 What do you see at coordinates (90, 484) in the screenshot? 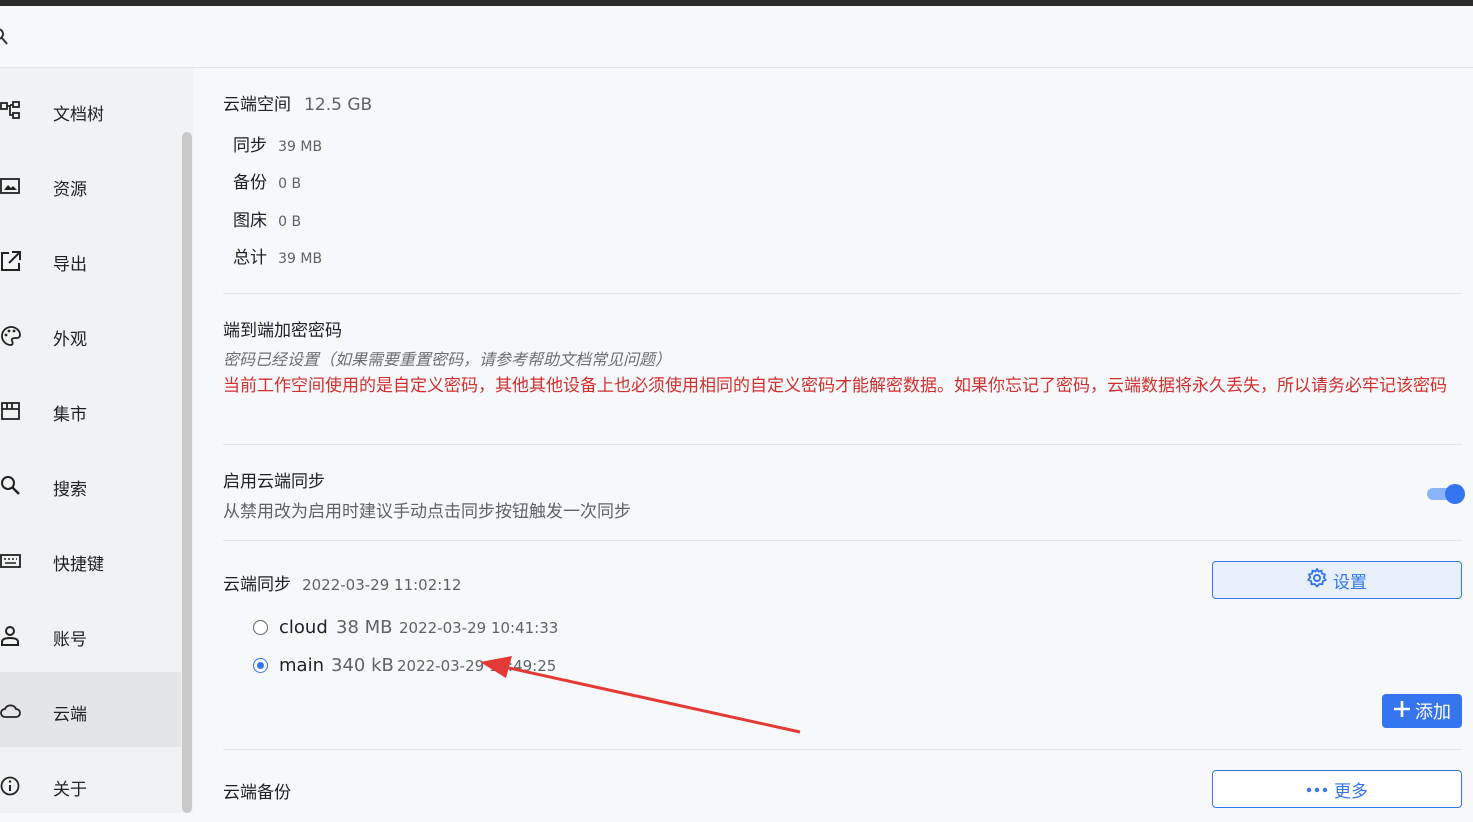
I see `sidebar-item-search: 搜索` at bounding box center [90, 484].